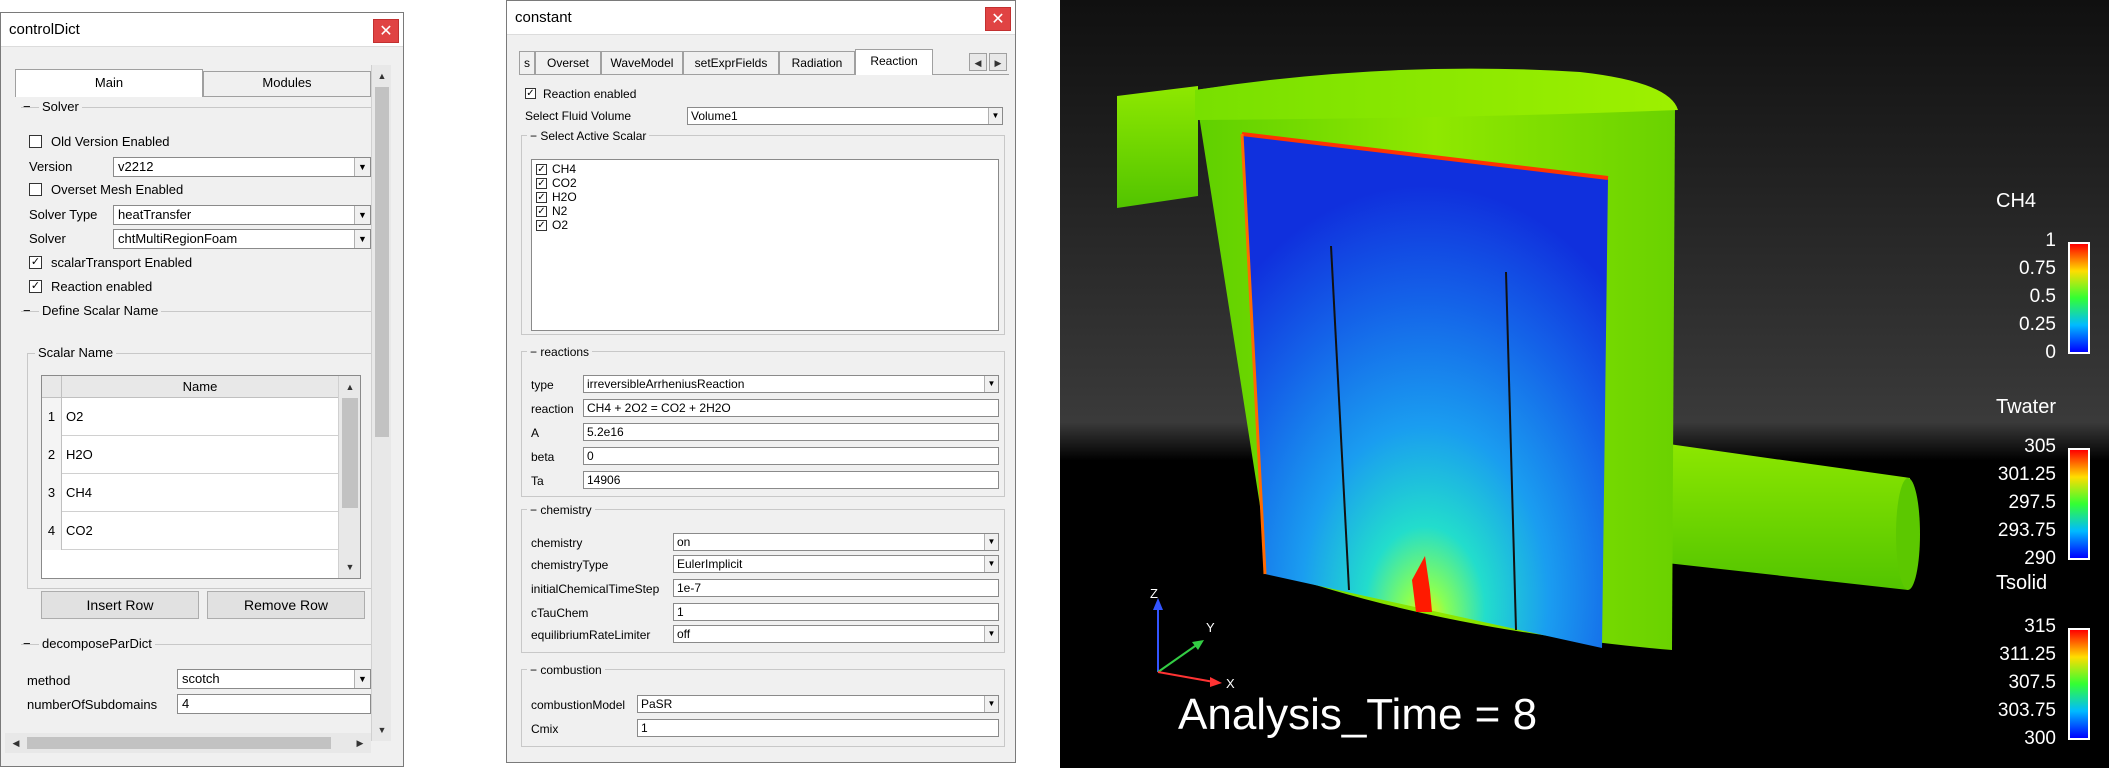 The width and height of the screenshot is (2109, 768). What do you see at coordinates (542, 385) in the screenshot?
I see `type-label: type` at bounding box center [542, 385].